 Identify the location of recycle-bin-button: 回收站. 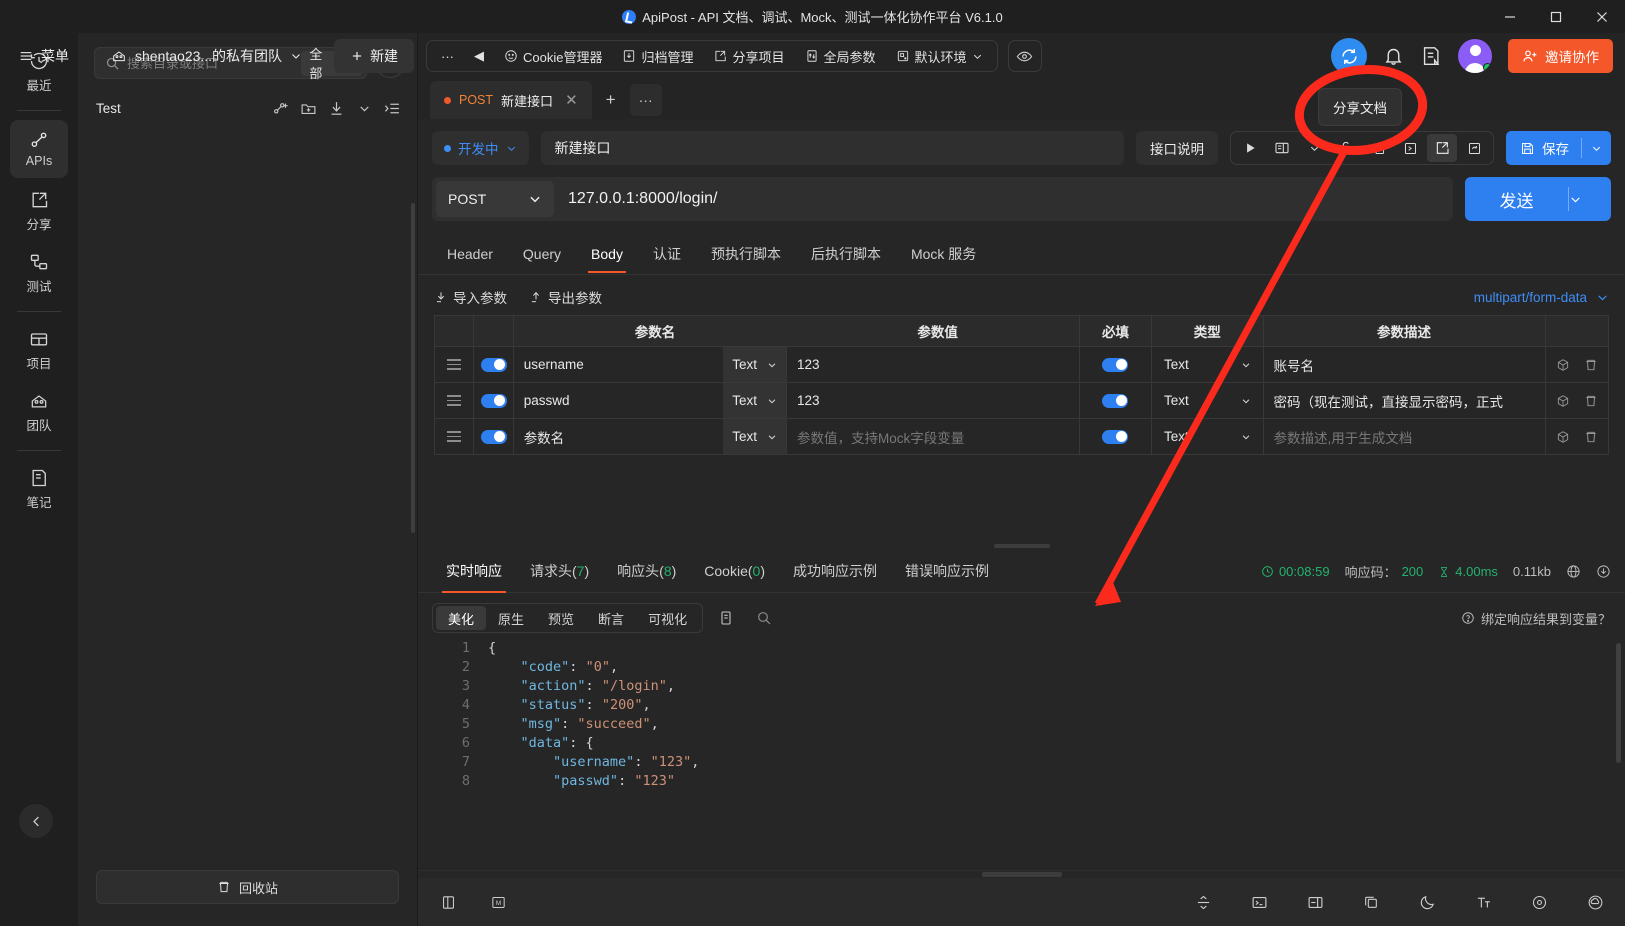
(247, 887).